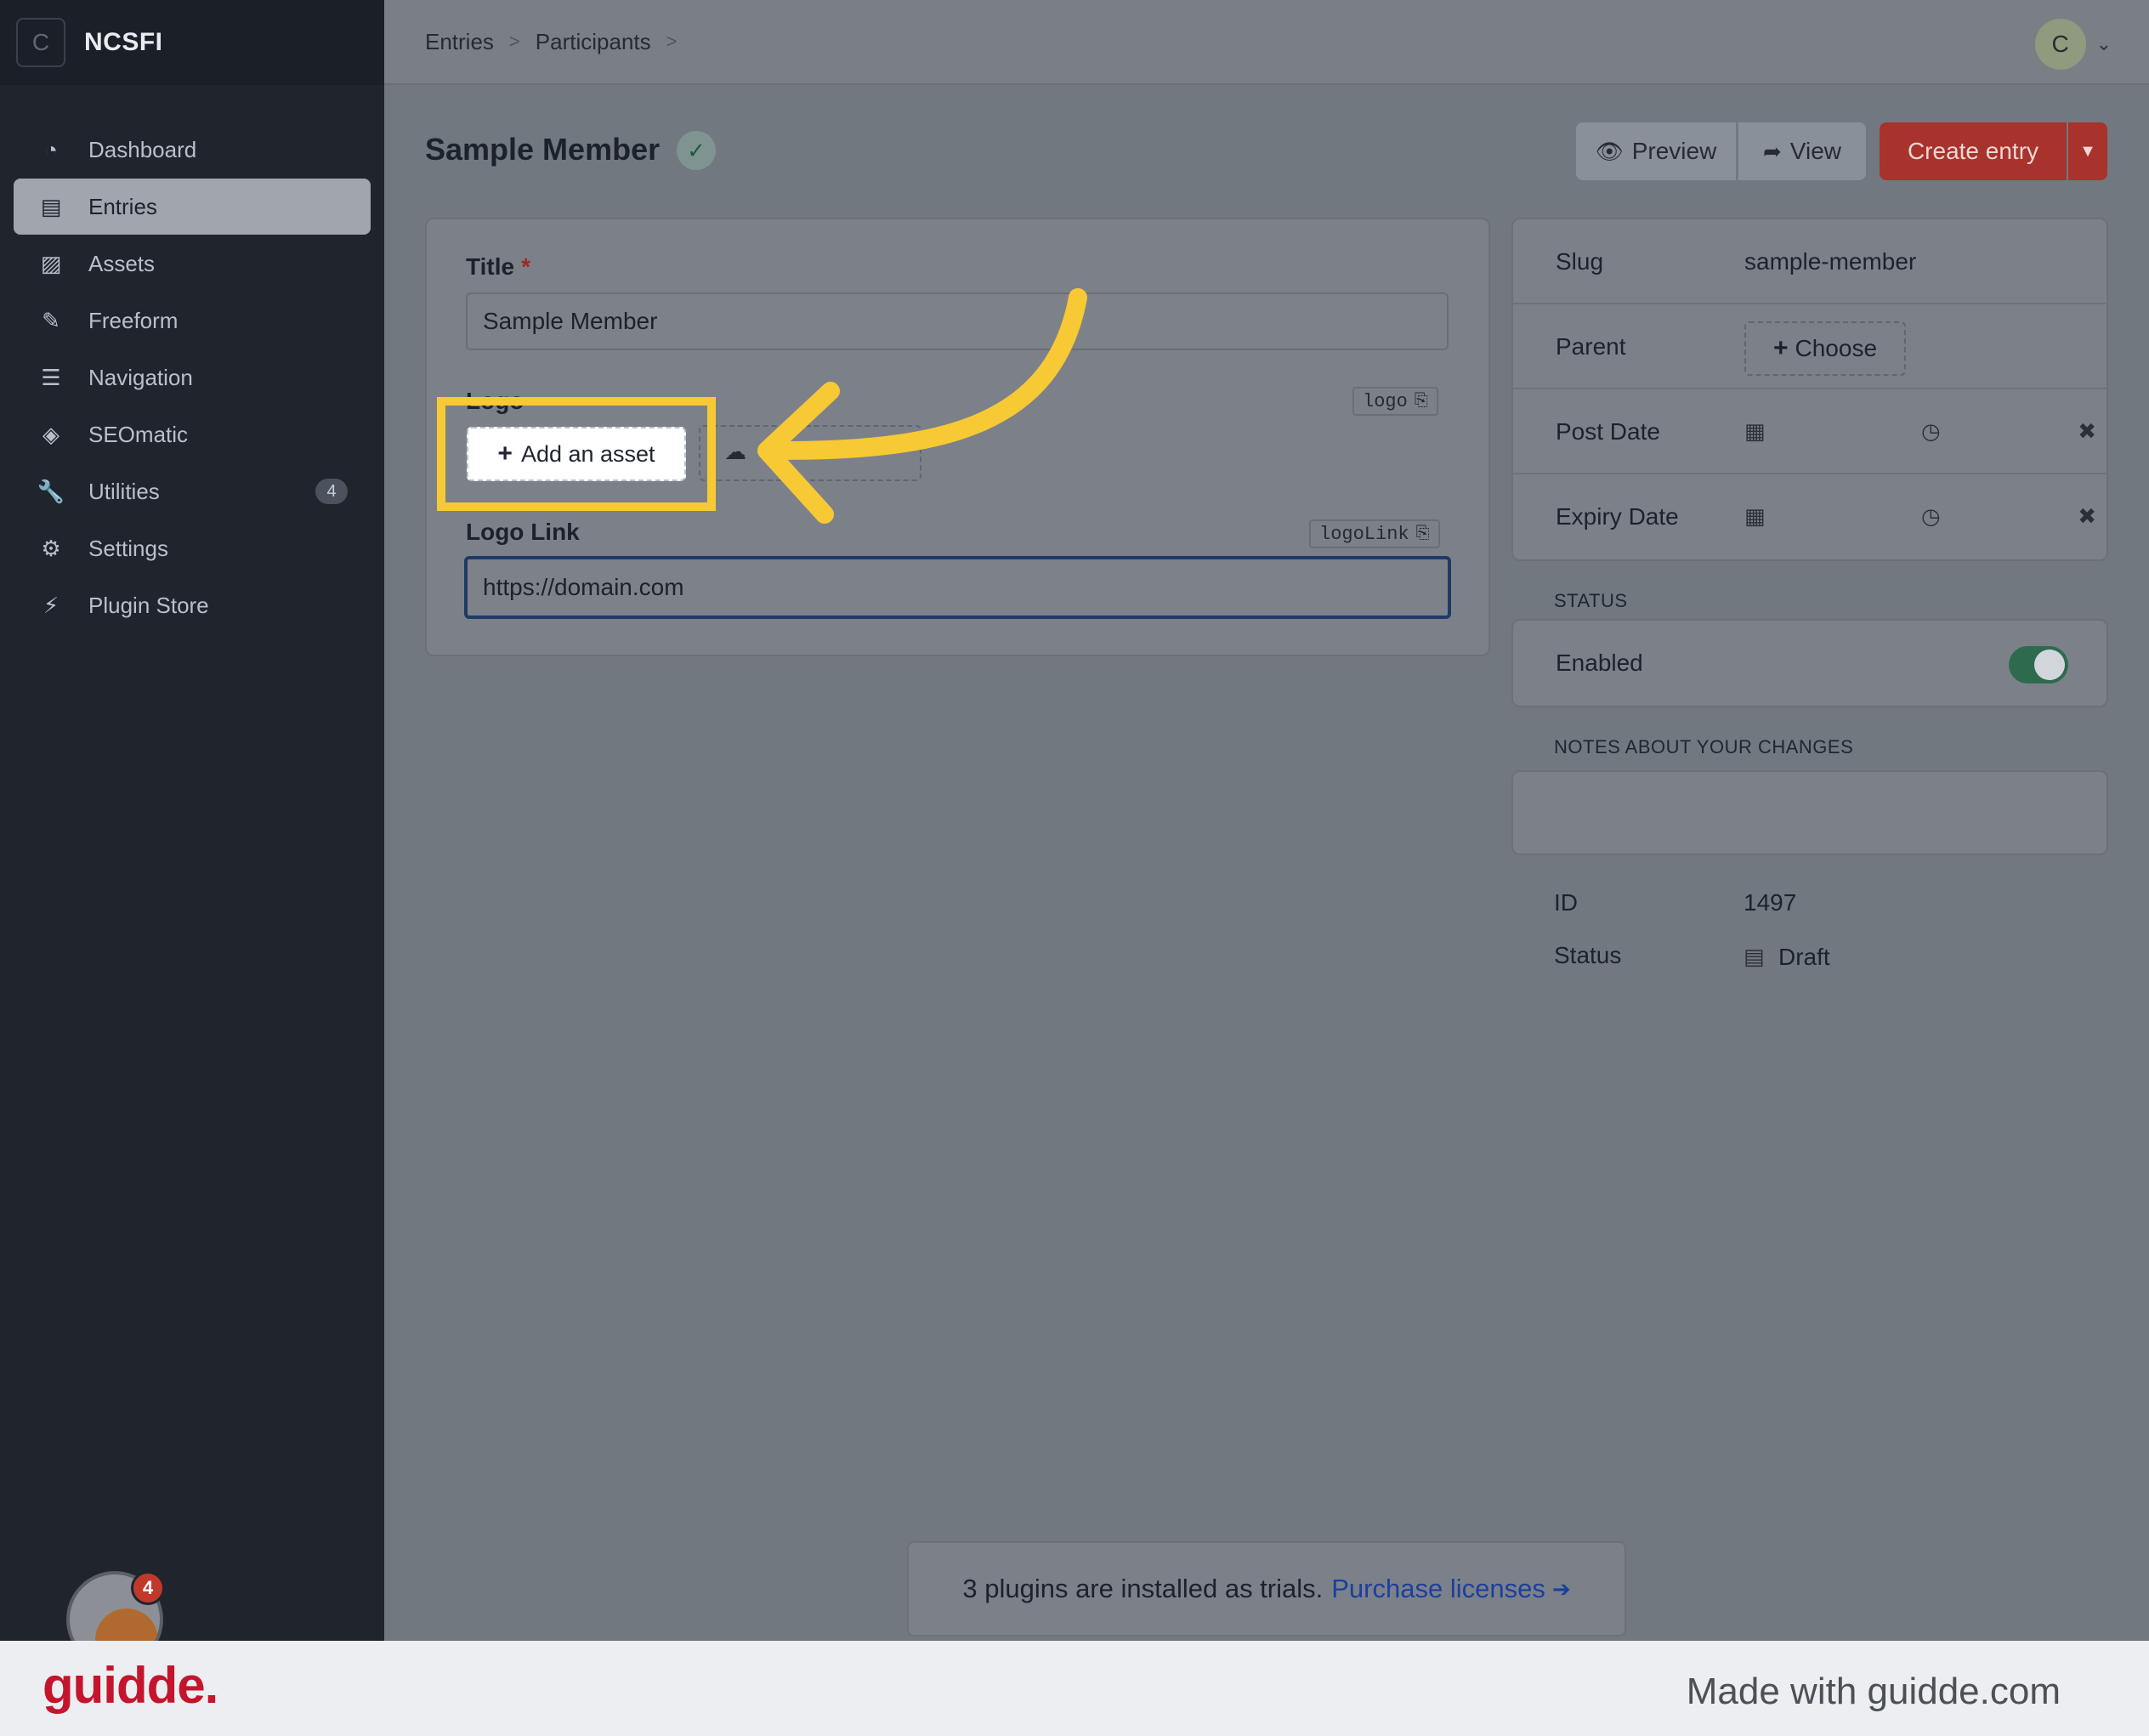 The image size is (2149, 1736). I want to click on logo-handle: logo, so click(1385, 401).